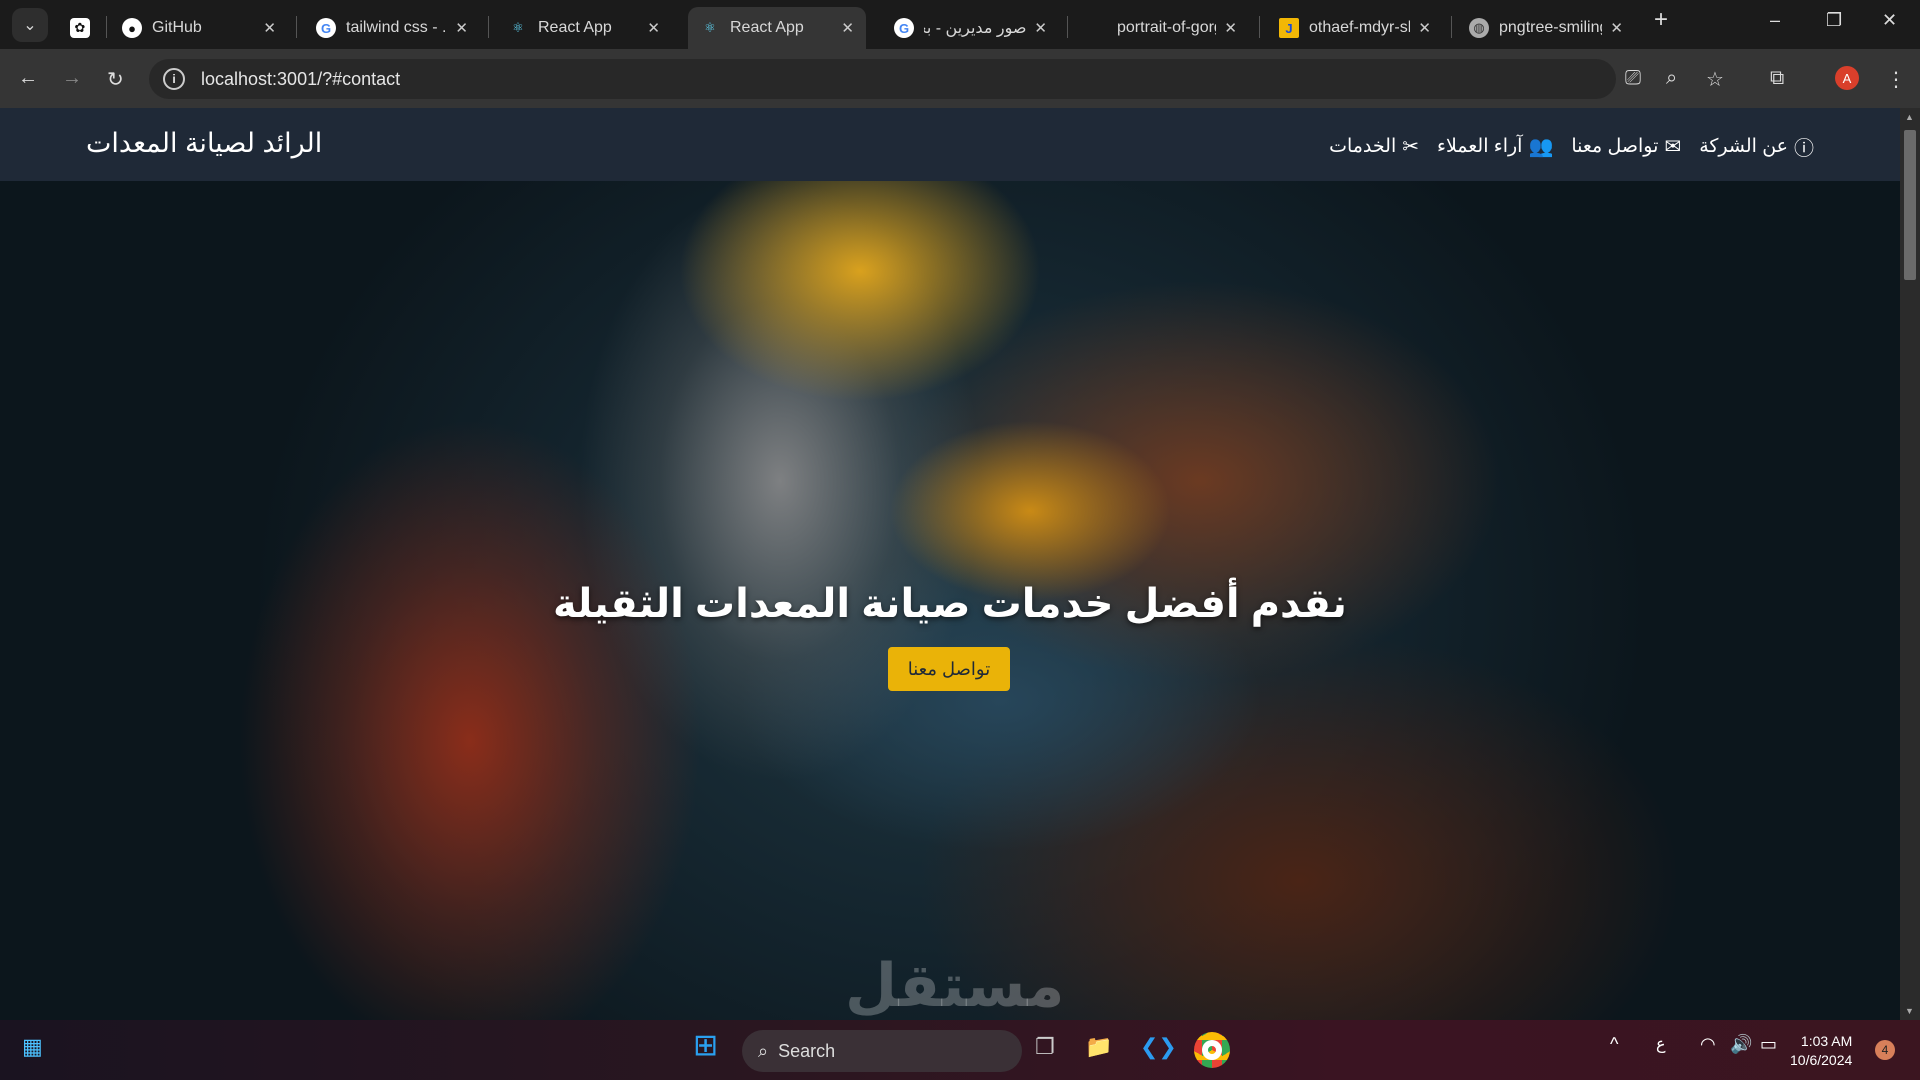 The height and width of the screenshot is (1080, 1920). What do you see at coordinates (882, 1051) in the screenshot?
I see `taskbar-search: ⌕ Search` at bounding box center [882, 1051].